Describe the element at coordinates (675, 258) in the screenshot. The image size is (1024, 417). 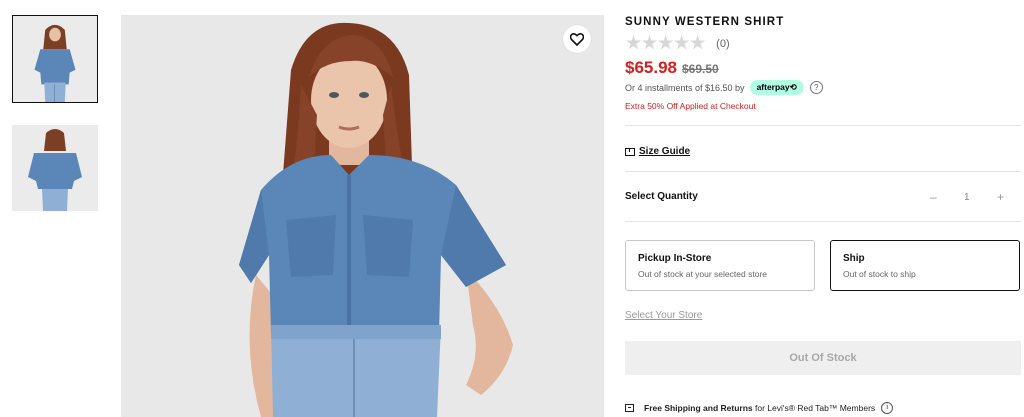
I see `option-title: Pickup In-Store` at that location.